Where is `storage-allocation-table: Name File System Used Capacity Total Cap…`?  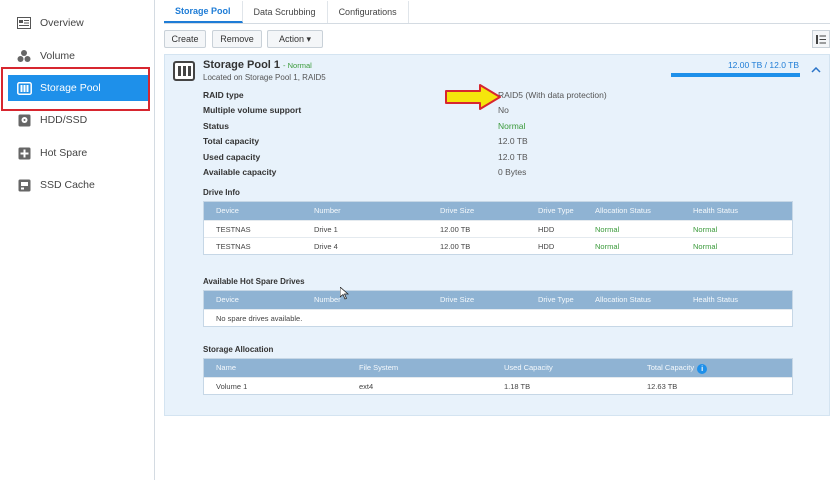
storage-allocation-table: Name File System Used Capacity Total Cap… is located at coordinates (498, 376).